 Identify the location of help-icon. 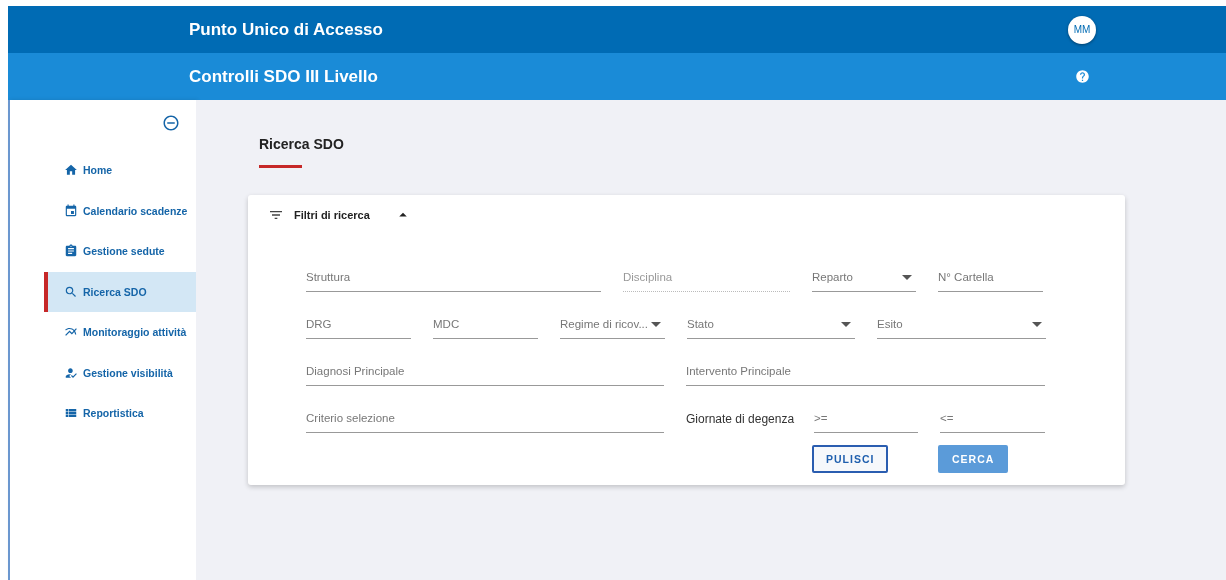
(1082, 76).